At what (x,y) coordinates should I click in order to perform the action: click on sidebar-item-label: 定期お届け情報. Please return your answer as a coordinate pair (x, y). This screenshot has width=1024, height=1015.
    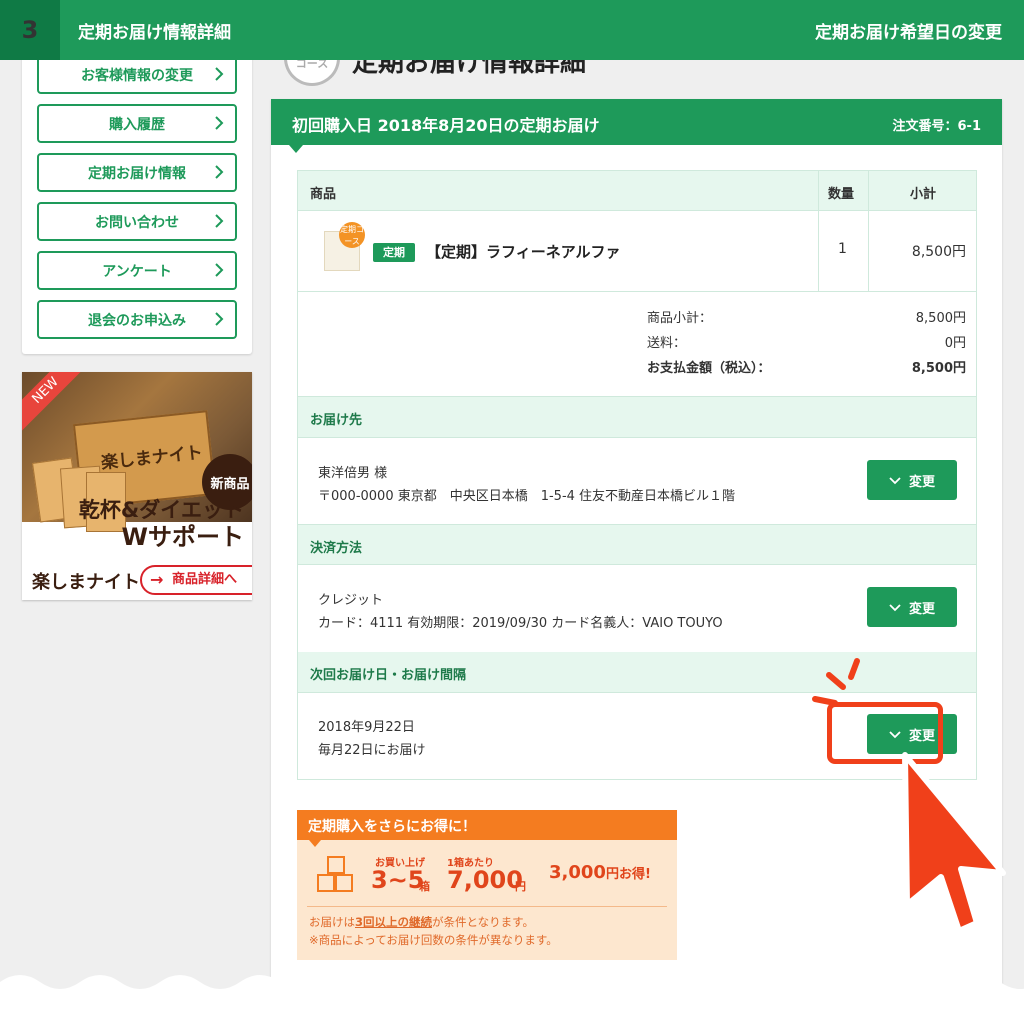
    Looking at the image, I should click on (137, 173).